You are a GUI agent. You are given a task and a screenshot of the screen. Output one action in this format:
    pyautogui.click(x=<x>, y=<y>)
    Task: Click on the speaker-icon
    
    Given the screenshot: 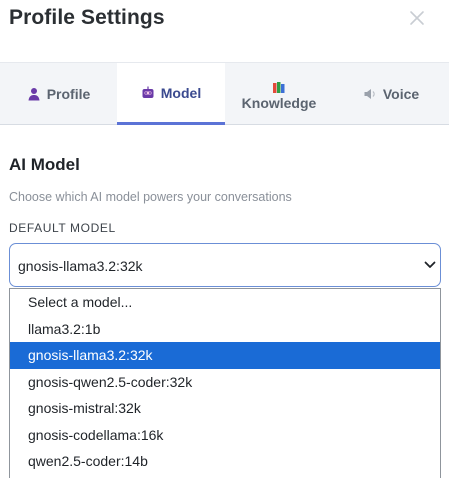 What is the action you would take?
    pyautogui.click(x=369, y=94)
    